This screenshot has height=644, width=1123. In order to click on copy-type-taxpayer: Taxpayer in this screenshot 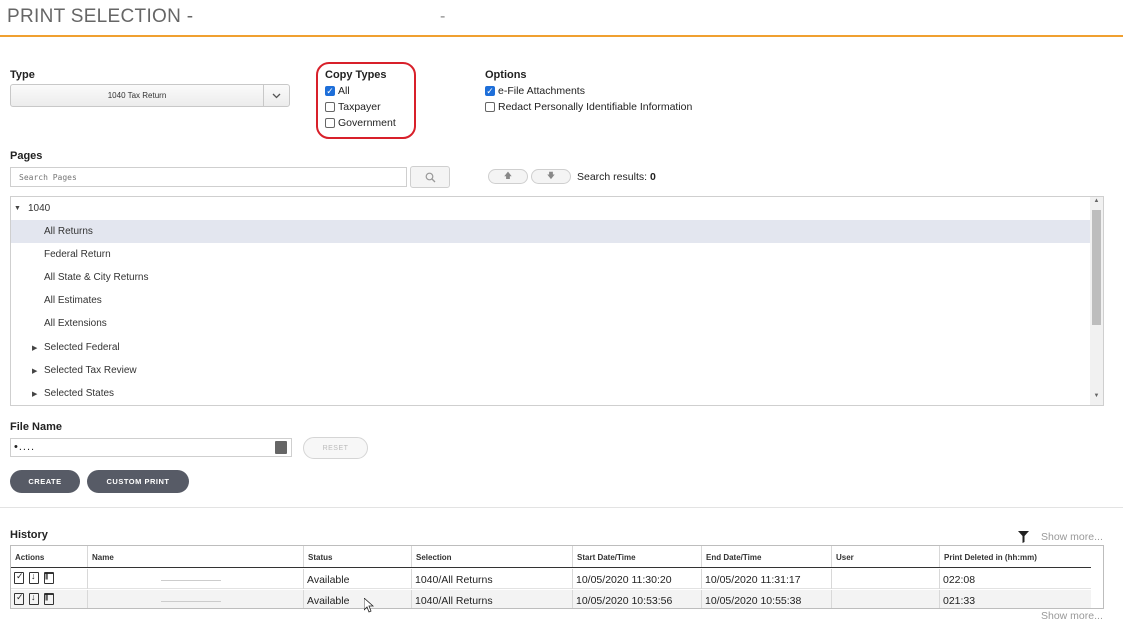, I will do `click(353, 107)`.